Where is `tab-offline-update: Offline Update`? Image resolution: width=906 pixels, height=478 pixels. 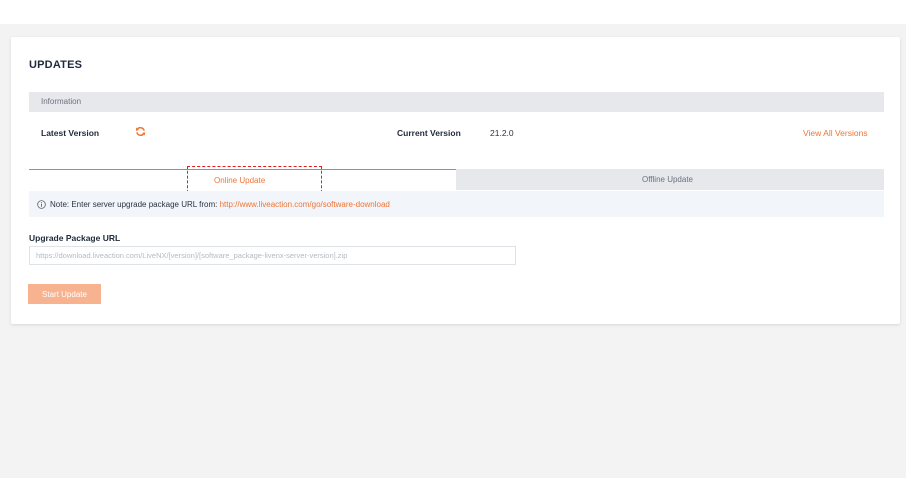 tab-offline-update: Offline Update is located at coordinates (670, 179).